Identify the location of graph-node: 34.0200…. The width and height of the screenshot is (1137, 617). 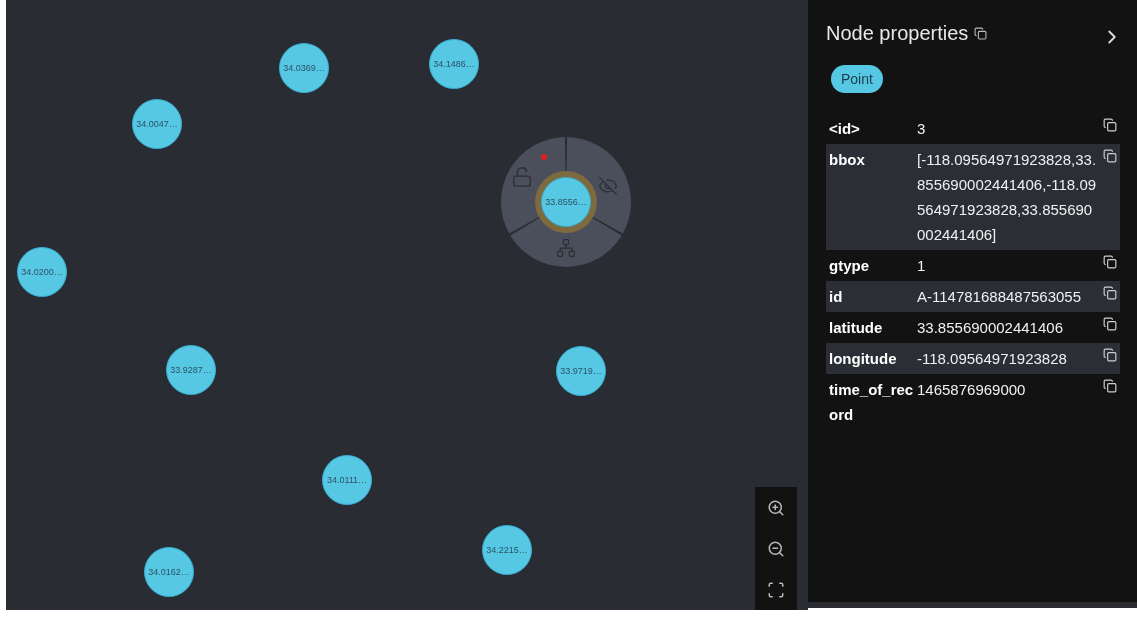
(42, 272).